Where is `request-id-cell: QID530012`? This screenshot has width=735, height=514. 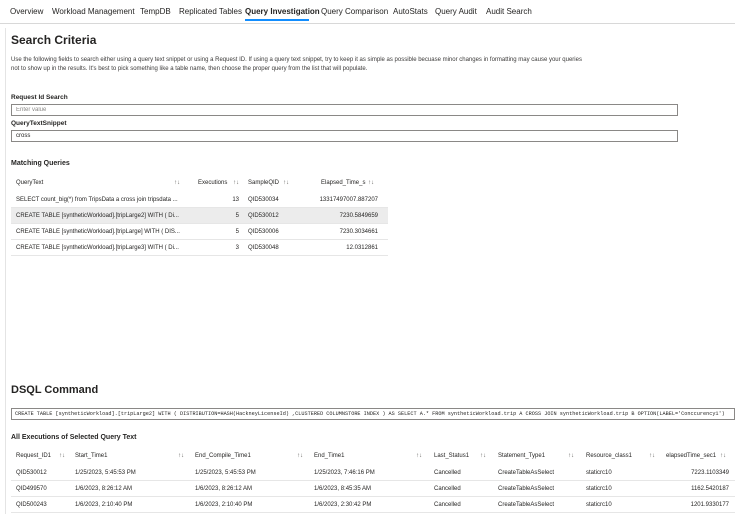 request-id-cell: QID530012 is located at coordinates (31, 473).